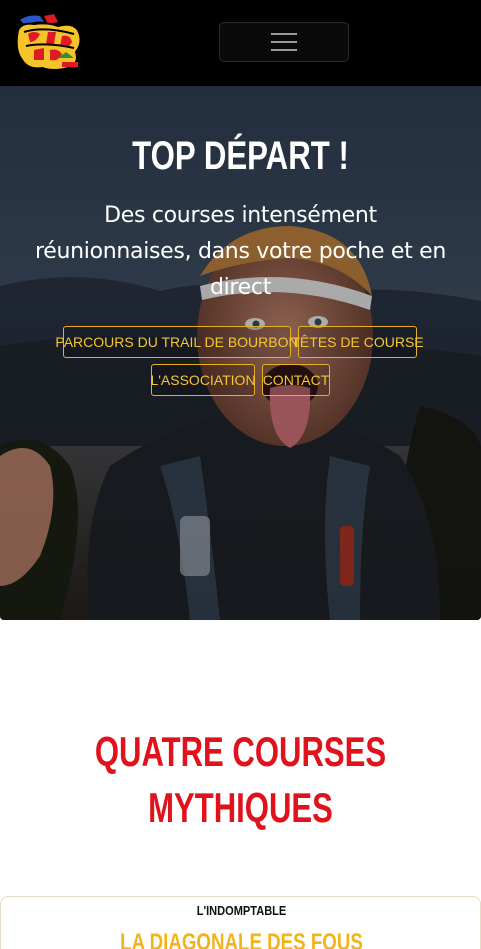 Image resolution: width=481 pixels, height=949 pixels. What do you see at coordinates (240, 922) in the screenshot?
I see `race-card: L'INDOMPTABLE LA DIAGONALE DES FOUS` at bounding box center [240, 922].